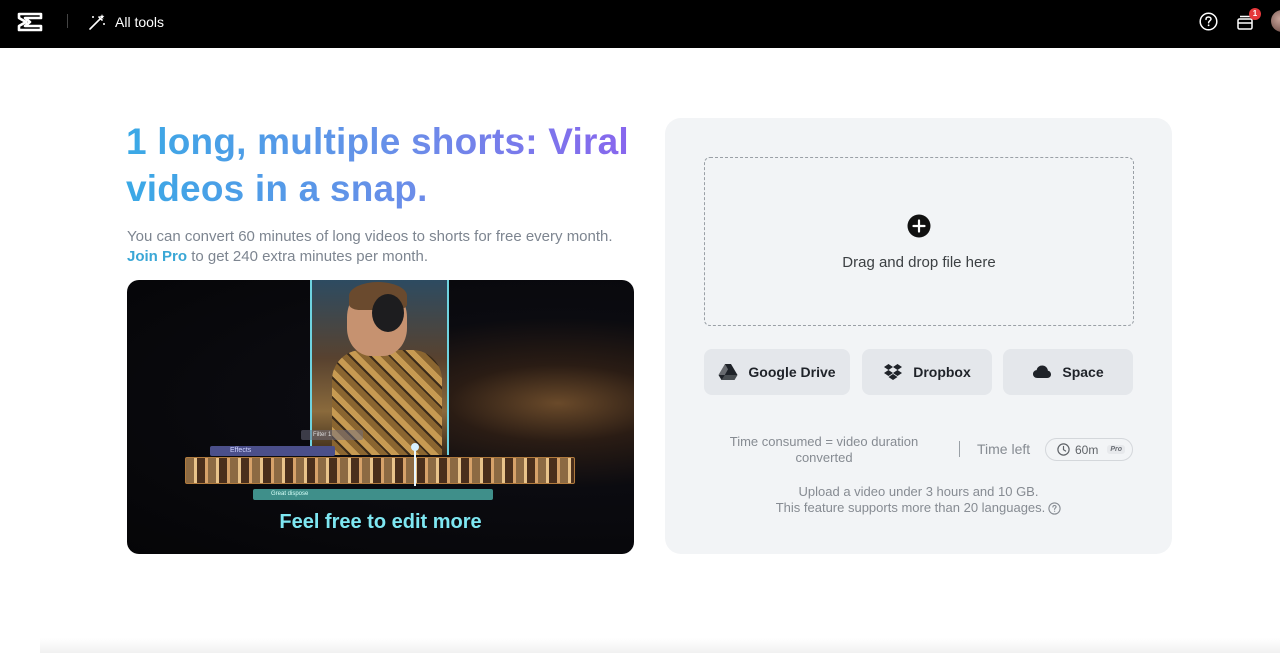  I want to click on time-divider, so click(959, 449).